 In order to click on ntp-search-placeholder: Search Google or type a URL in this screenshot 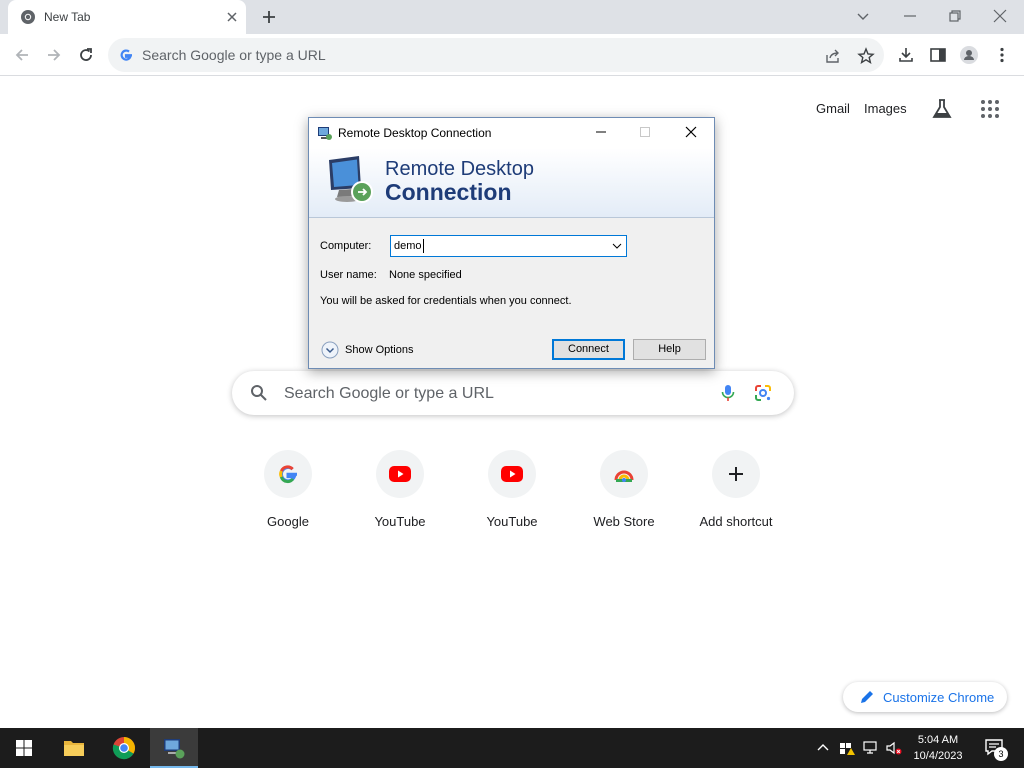, I will do `click(389, 393)`.